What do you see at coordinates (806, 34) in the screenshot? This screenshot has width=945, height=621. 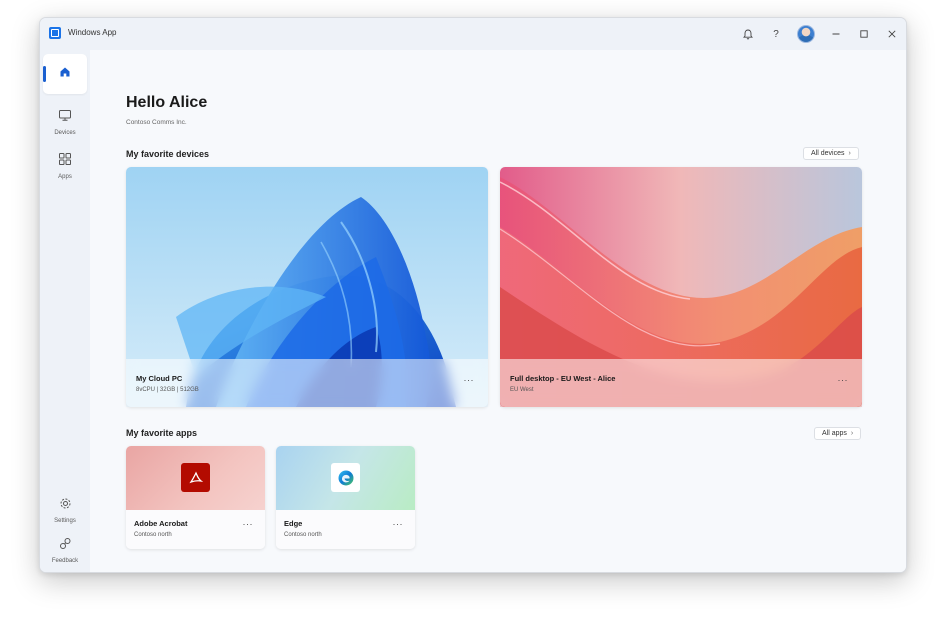 I see `avatar` at bounding box center [806, 34].